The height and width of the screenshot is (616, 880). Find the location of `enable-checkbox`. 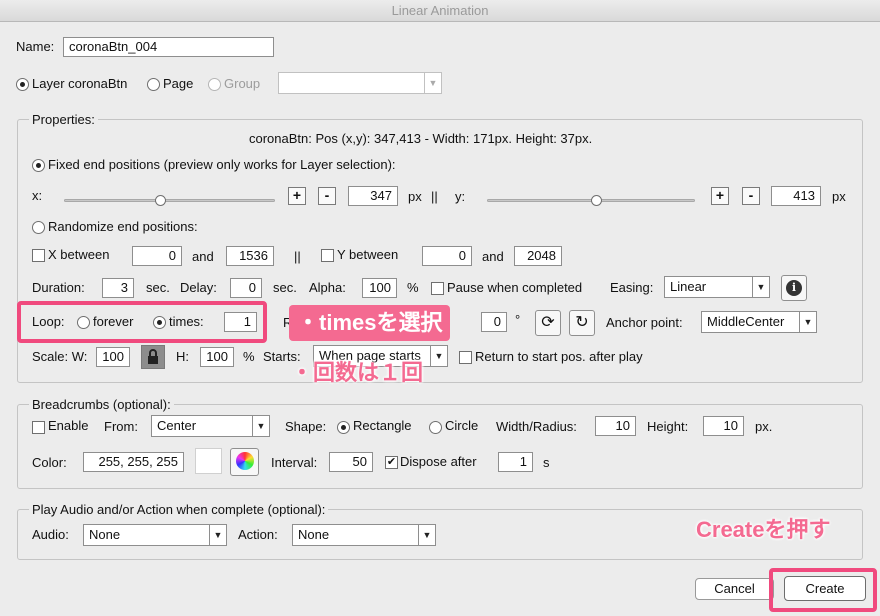

enable-checkbox is located at coordinates (38, 427).